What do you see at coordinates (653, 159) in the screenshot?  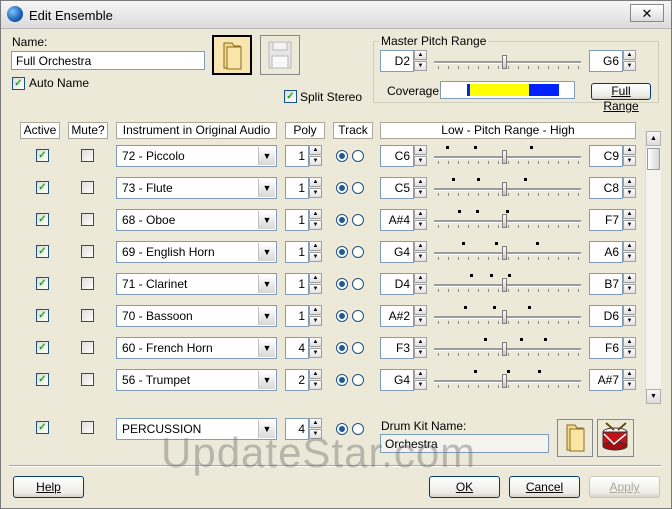 I see `scroll-thumb` at bounding box center [653, 159].